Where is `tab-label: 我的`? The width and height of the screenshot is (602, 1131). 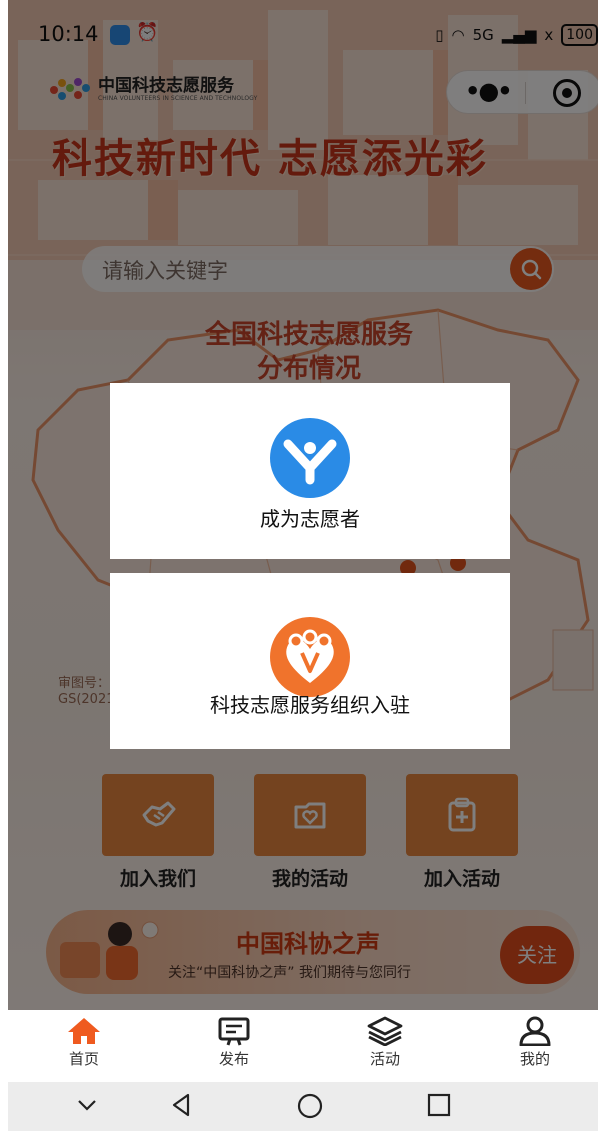
tab-label: 我的 is located at coordinates (534, 1059).